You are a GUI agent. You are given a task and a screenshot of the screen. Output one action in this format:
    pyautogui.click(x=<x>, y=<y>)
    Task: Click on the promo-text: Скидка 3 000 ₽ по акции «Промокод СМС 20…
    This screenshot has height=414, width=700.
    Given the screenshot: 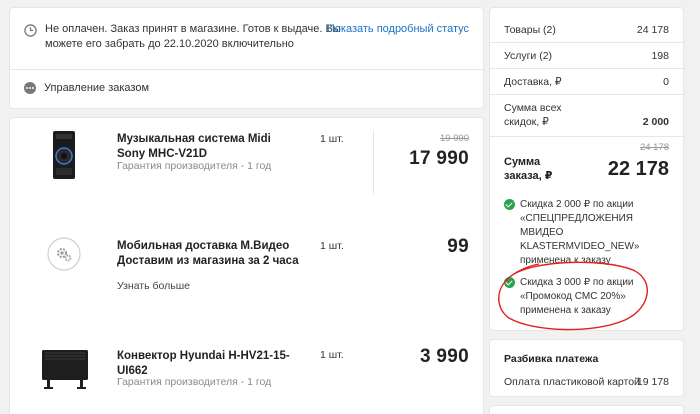 What is the action you would take?
    pyautogui.click(x=577, y=296)
    